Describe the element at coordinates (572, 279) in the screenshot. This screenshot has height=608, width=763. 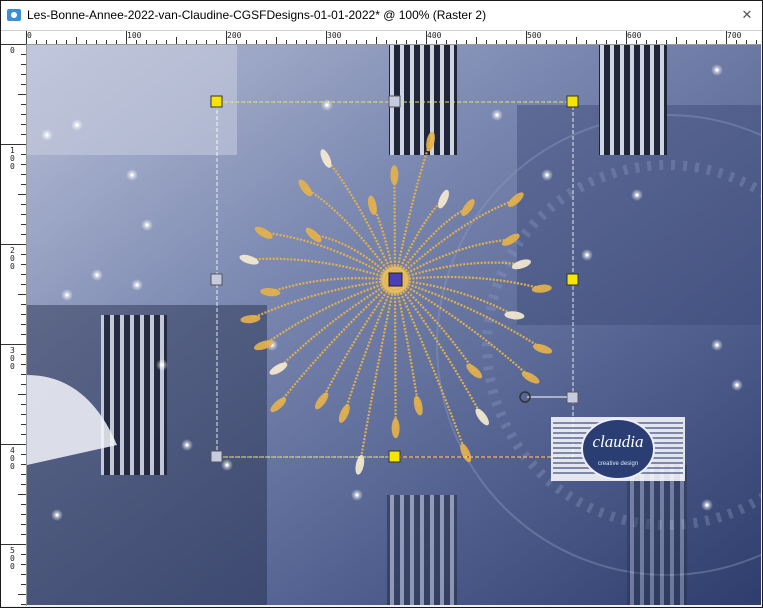
I see `handle-right` at that location.